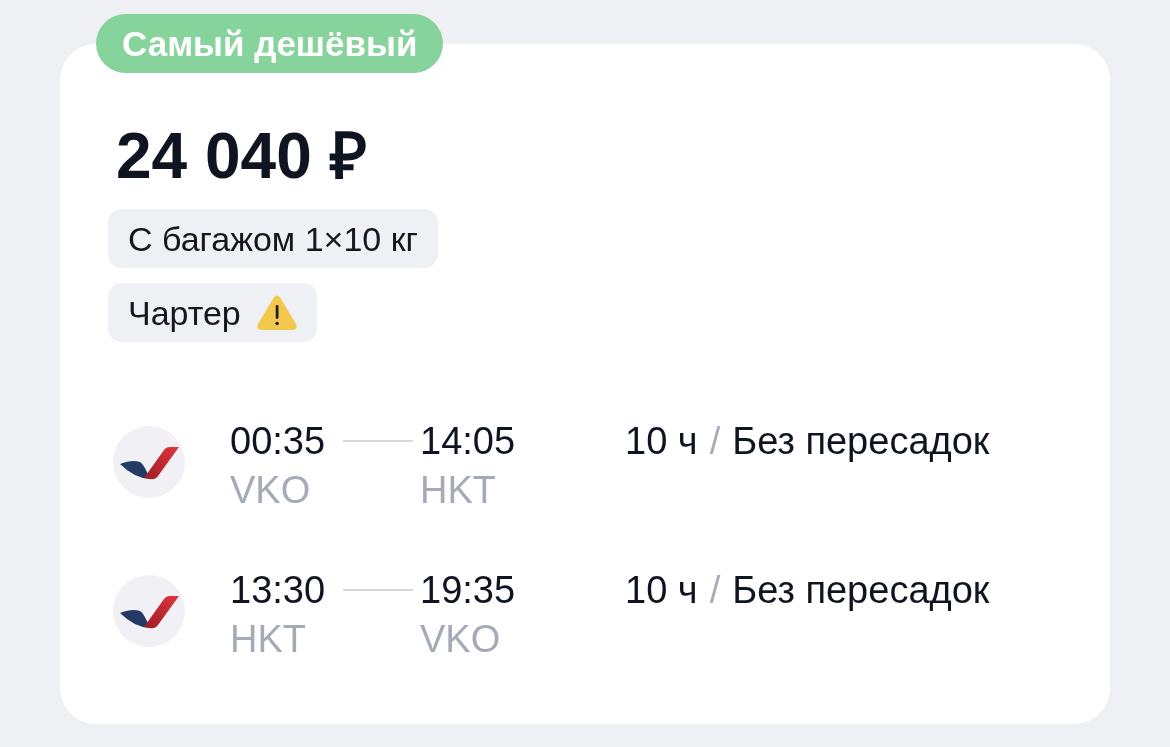  I want to click on warning-icon, so click(276, 312).